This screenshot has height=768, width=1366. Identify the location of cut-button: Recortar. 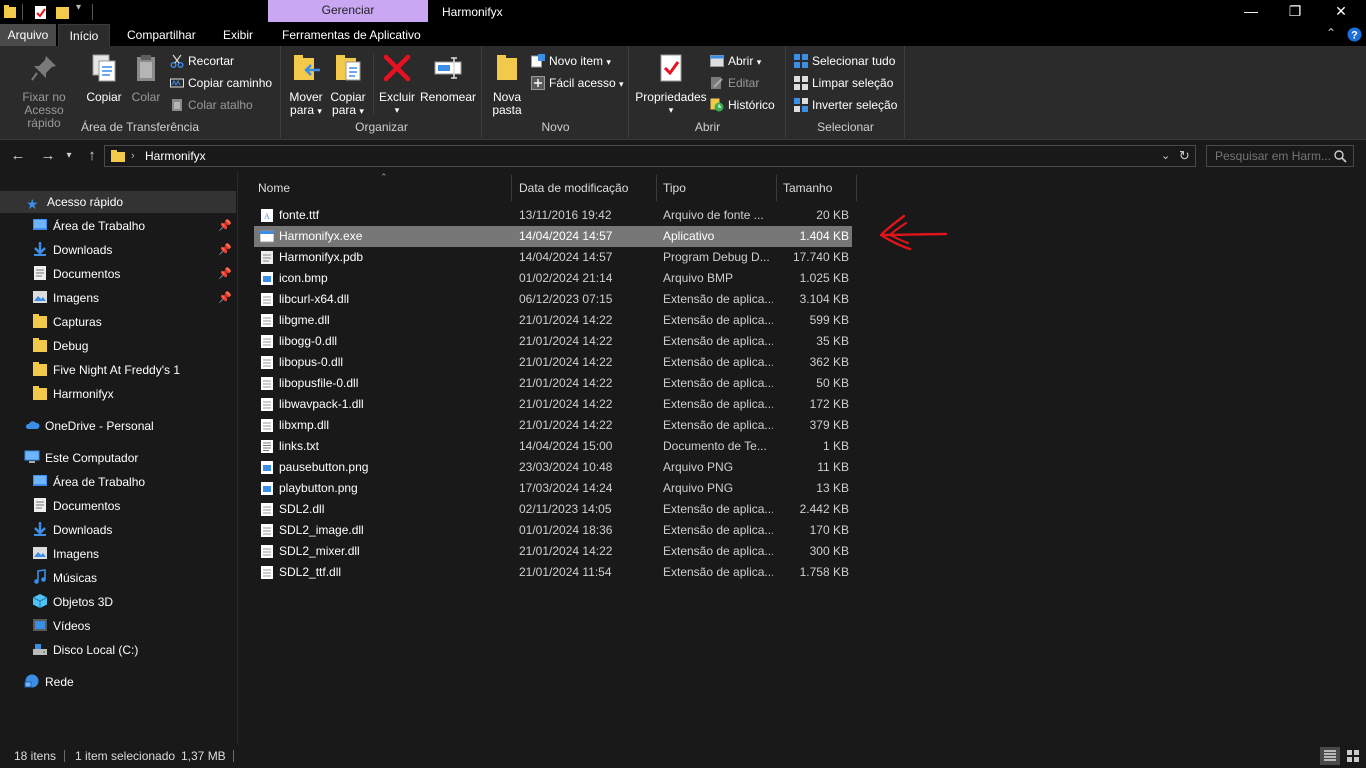
(202, 61).